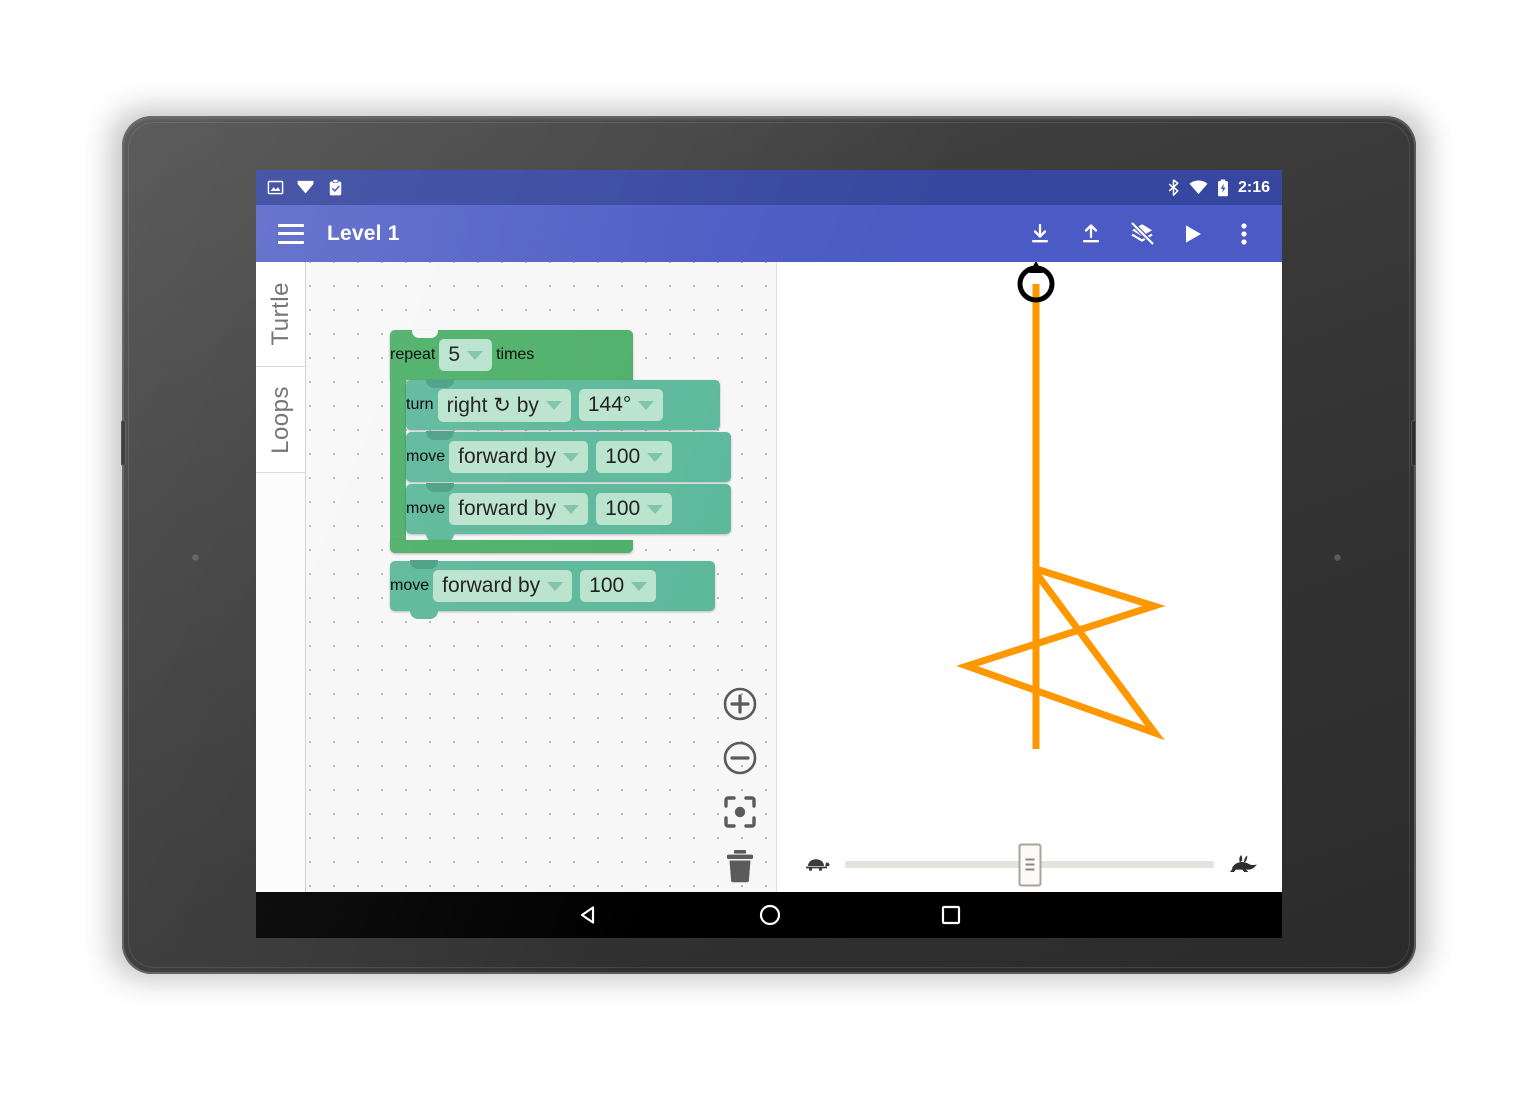  What do you see at coordinates (492, 405) in the screenshot?
I see `turn-direction-value: right ↻ by` at bounding box center [492, 405].